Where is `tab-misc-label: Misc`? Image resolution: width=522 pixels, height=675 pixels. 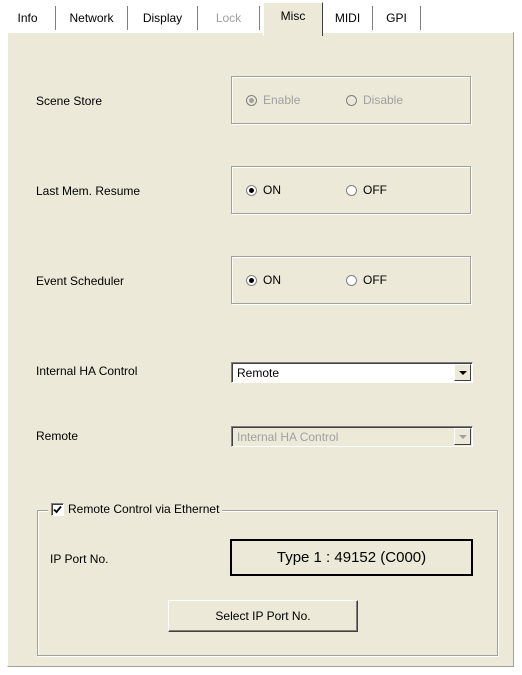 tab-misc-label: Misc is located at coordinates (293, 16).